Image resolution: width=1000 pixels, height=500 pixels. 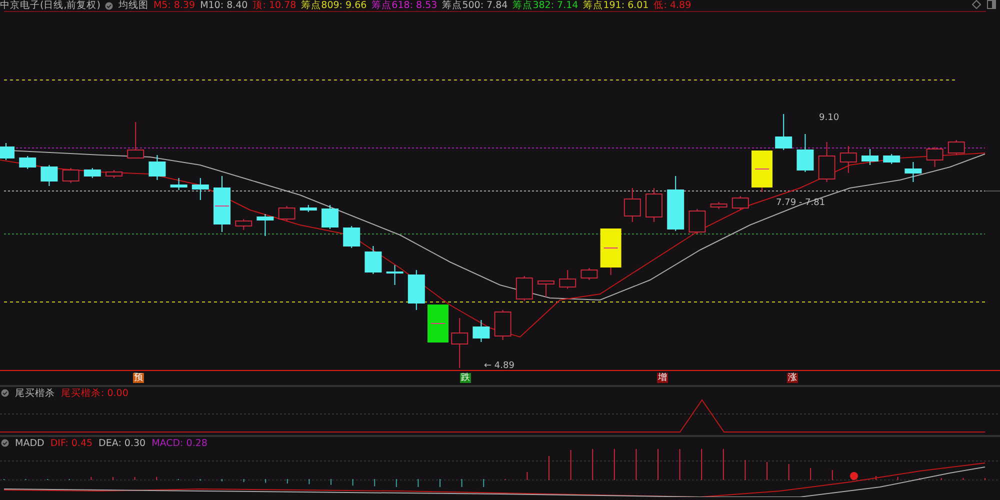 What do you see at coordinates (673, 5) in the screenshot?
I see `indicator-value: 低: 4.89` at bounding box center [673, 5].